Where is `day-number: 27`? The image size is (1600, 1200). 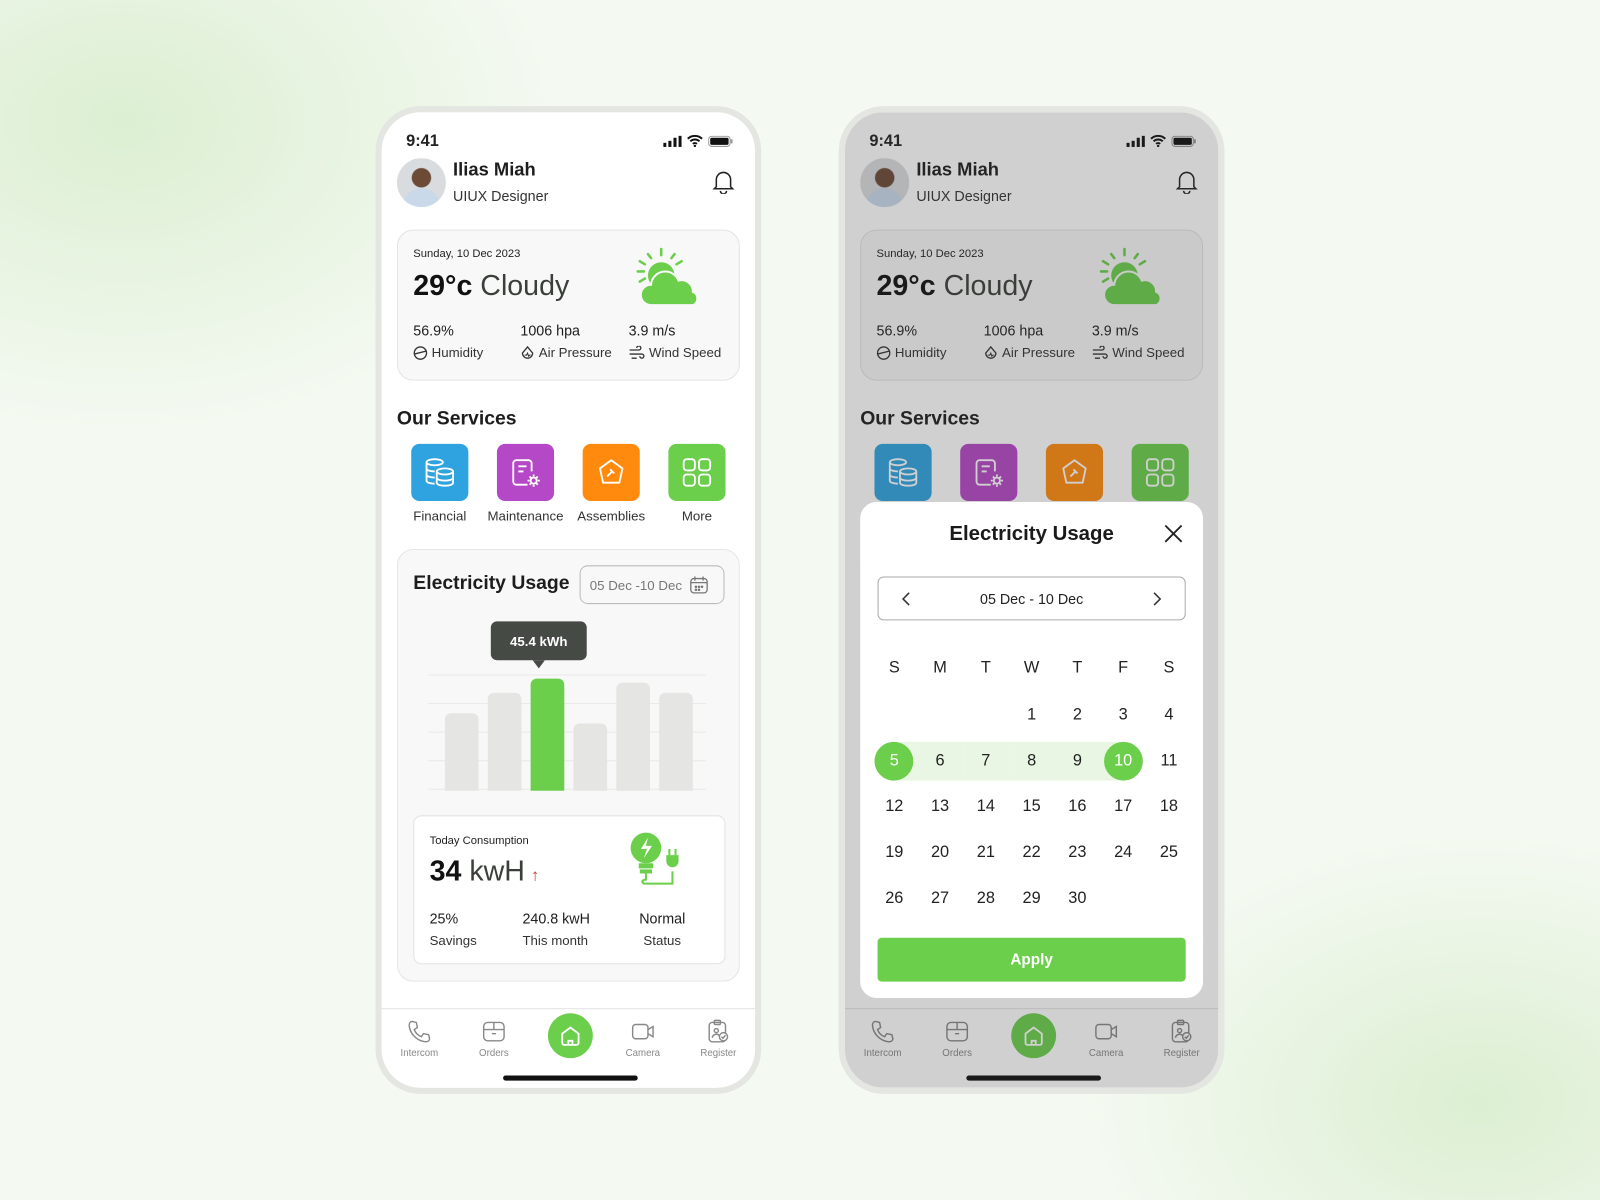
day-number: 27 is located at coordinates (940, 898).